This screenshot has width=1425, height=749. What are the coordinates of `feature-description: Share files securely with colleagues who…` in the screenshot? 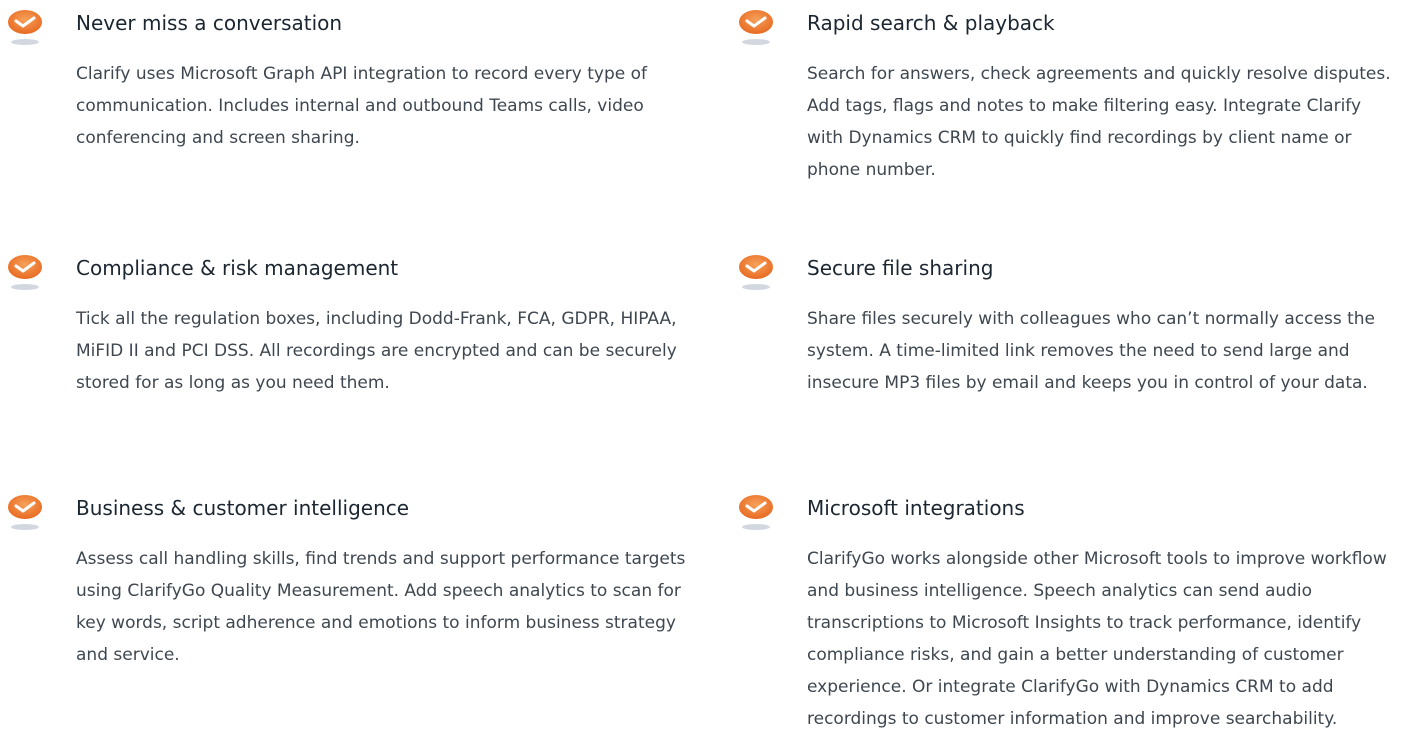 It's located at (1091, 351).